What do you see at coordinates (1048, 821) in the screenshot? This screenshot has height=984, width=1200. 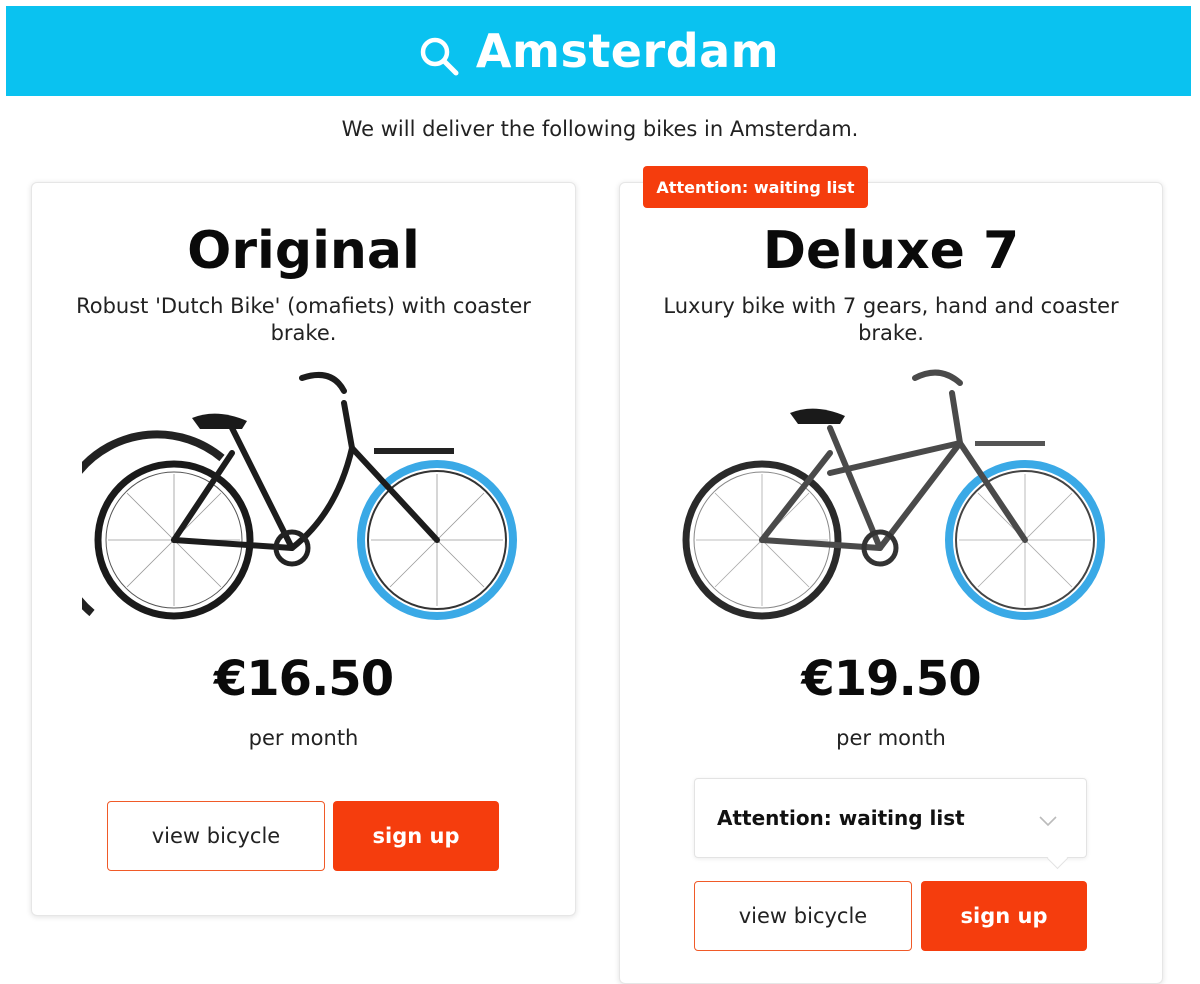 I see `chevron-down-icon` at bounding box center [1048, 821].